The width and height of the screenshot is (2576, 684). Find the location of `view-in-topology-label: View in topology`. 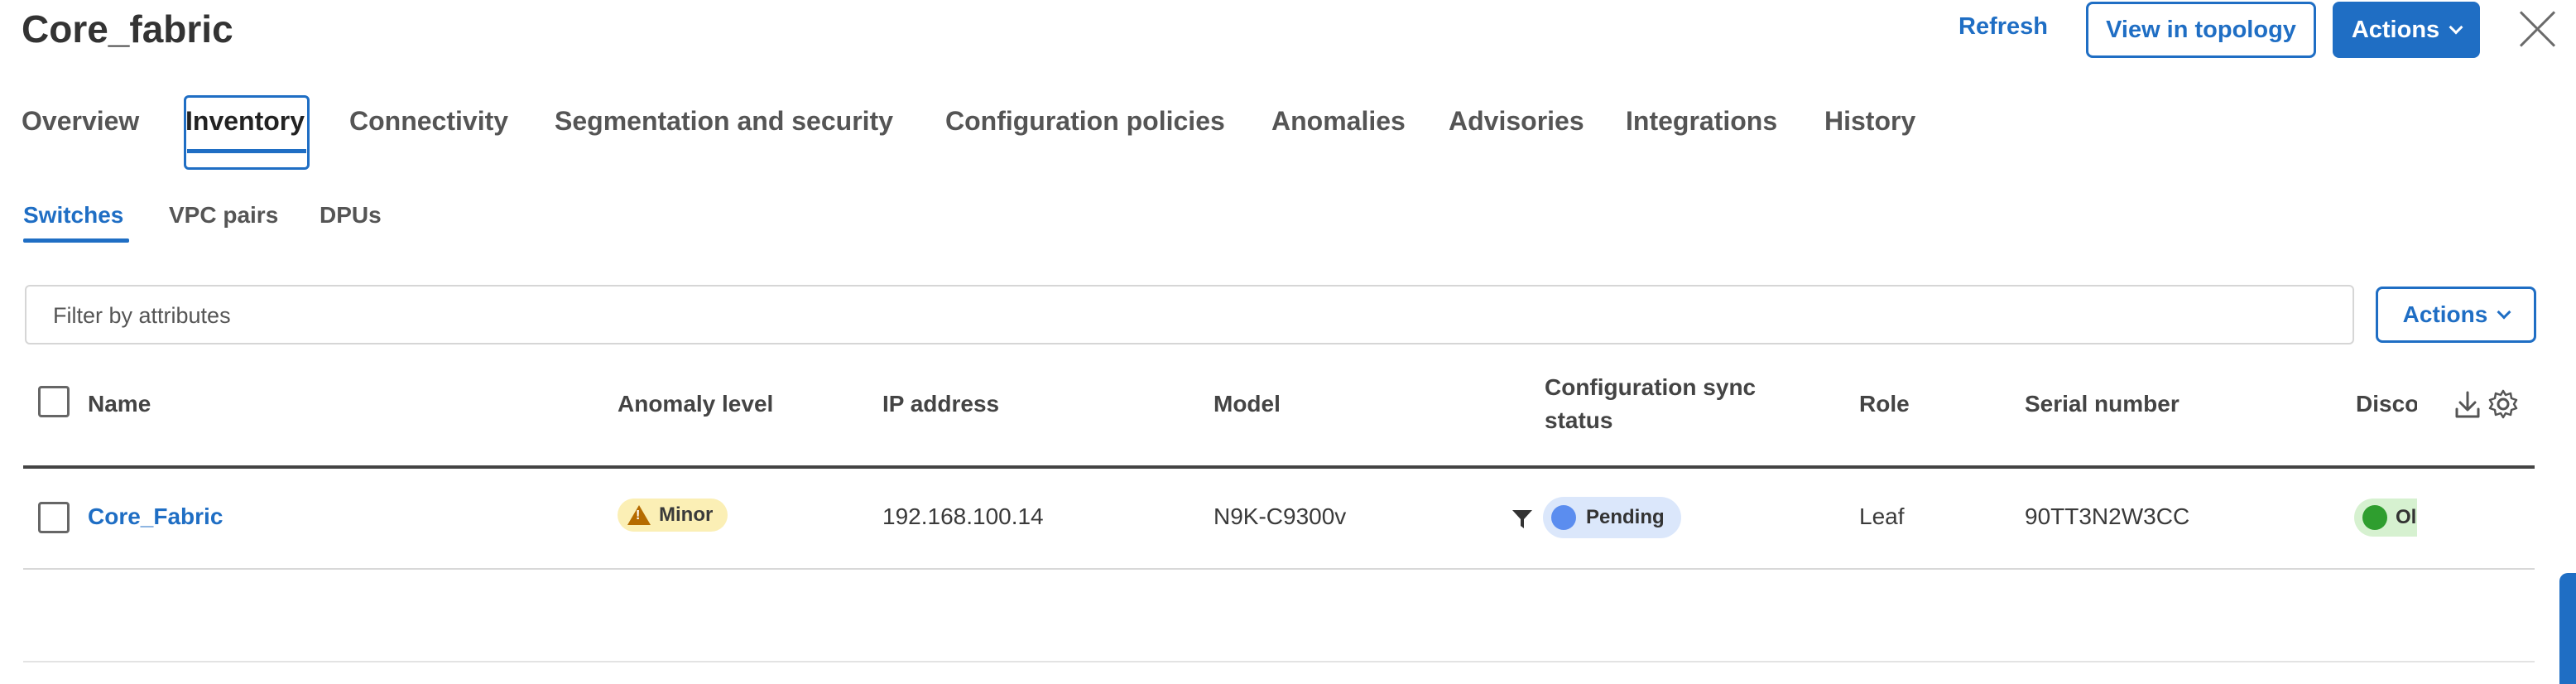

view-in-topology-label: View in topology is located at coordinates (2201, 29).